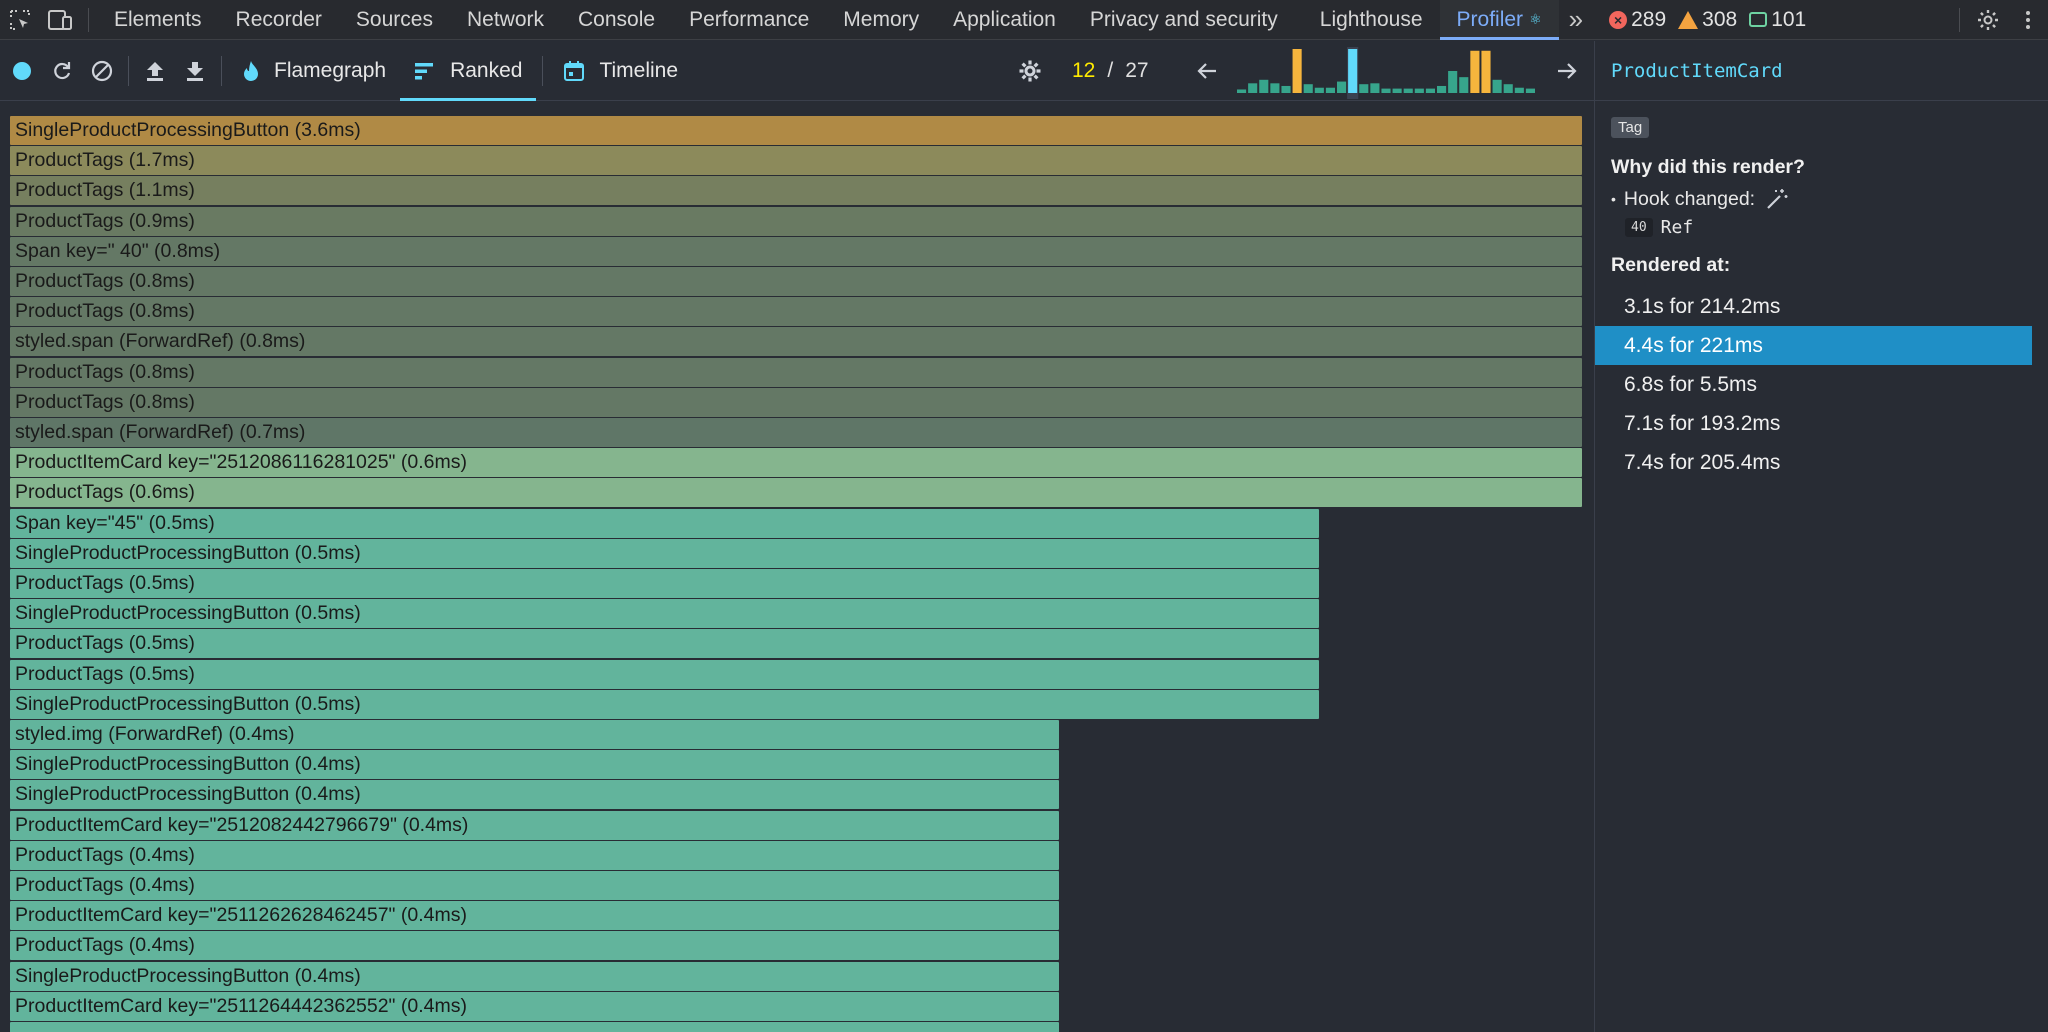 The width and height of the screenshot is (2048, 1032). What do you see at coordinates (1813, 306) in the screenshot?
I see `rendered-at-item: 3.1s for 214.2ms` at bounding box center [1813, 306].